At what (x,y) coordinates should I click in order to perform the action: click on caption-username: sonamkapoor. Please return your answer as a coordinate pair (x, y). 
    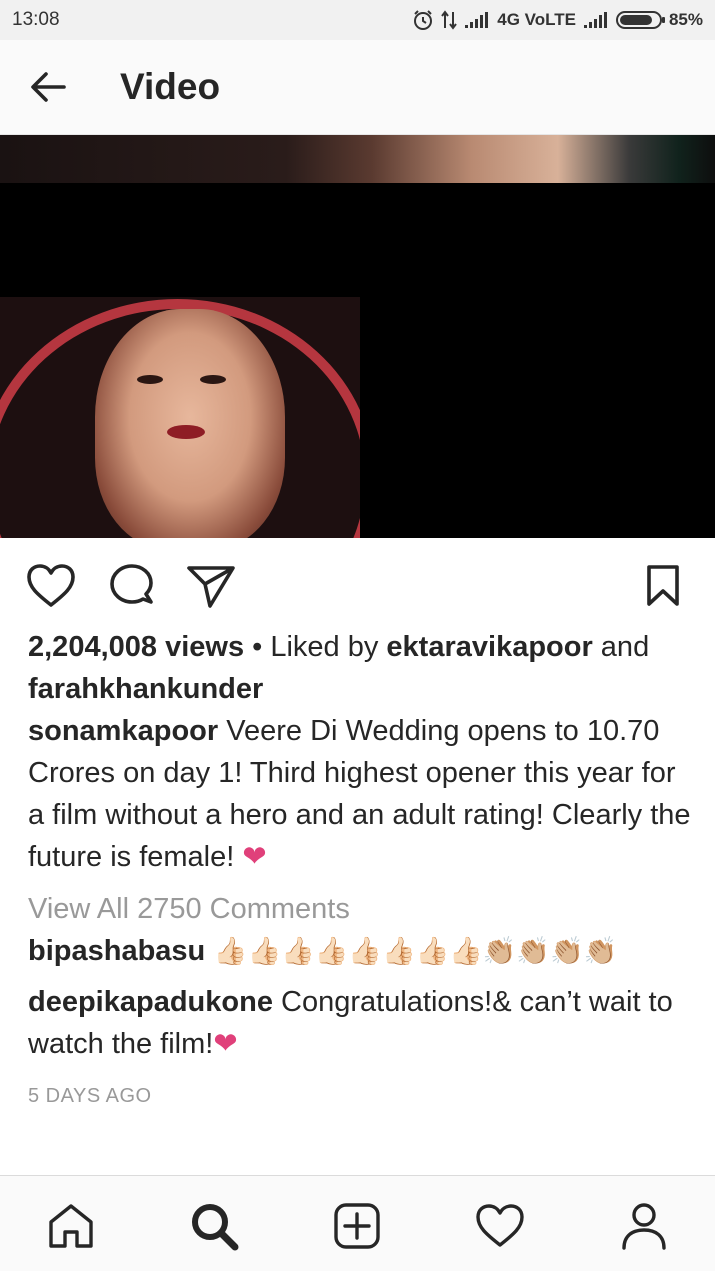
    Looking at the image, I should click on (123, 731).